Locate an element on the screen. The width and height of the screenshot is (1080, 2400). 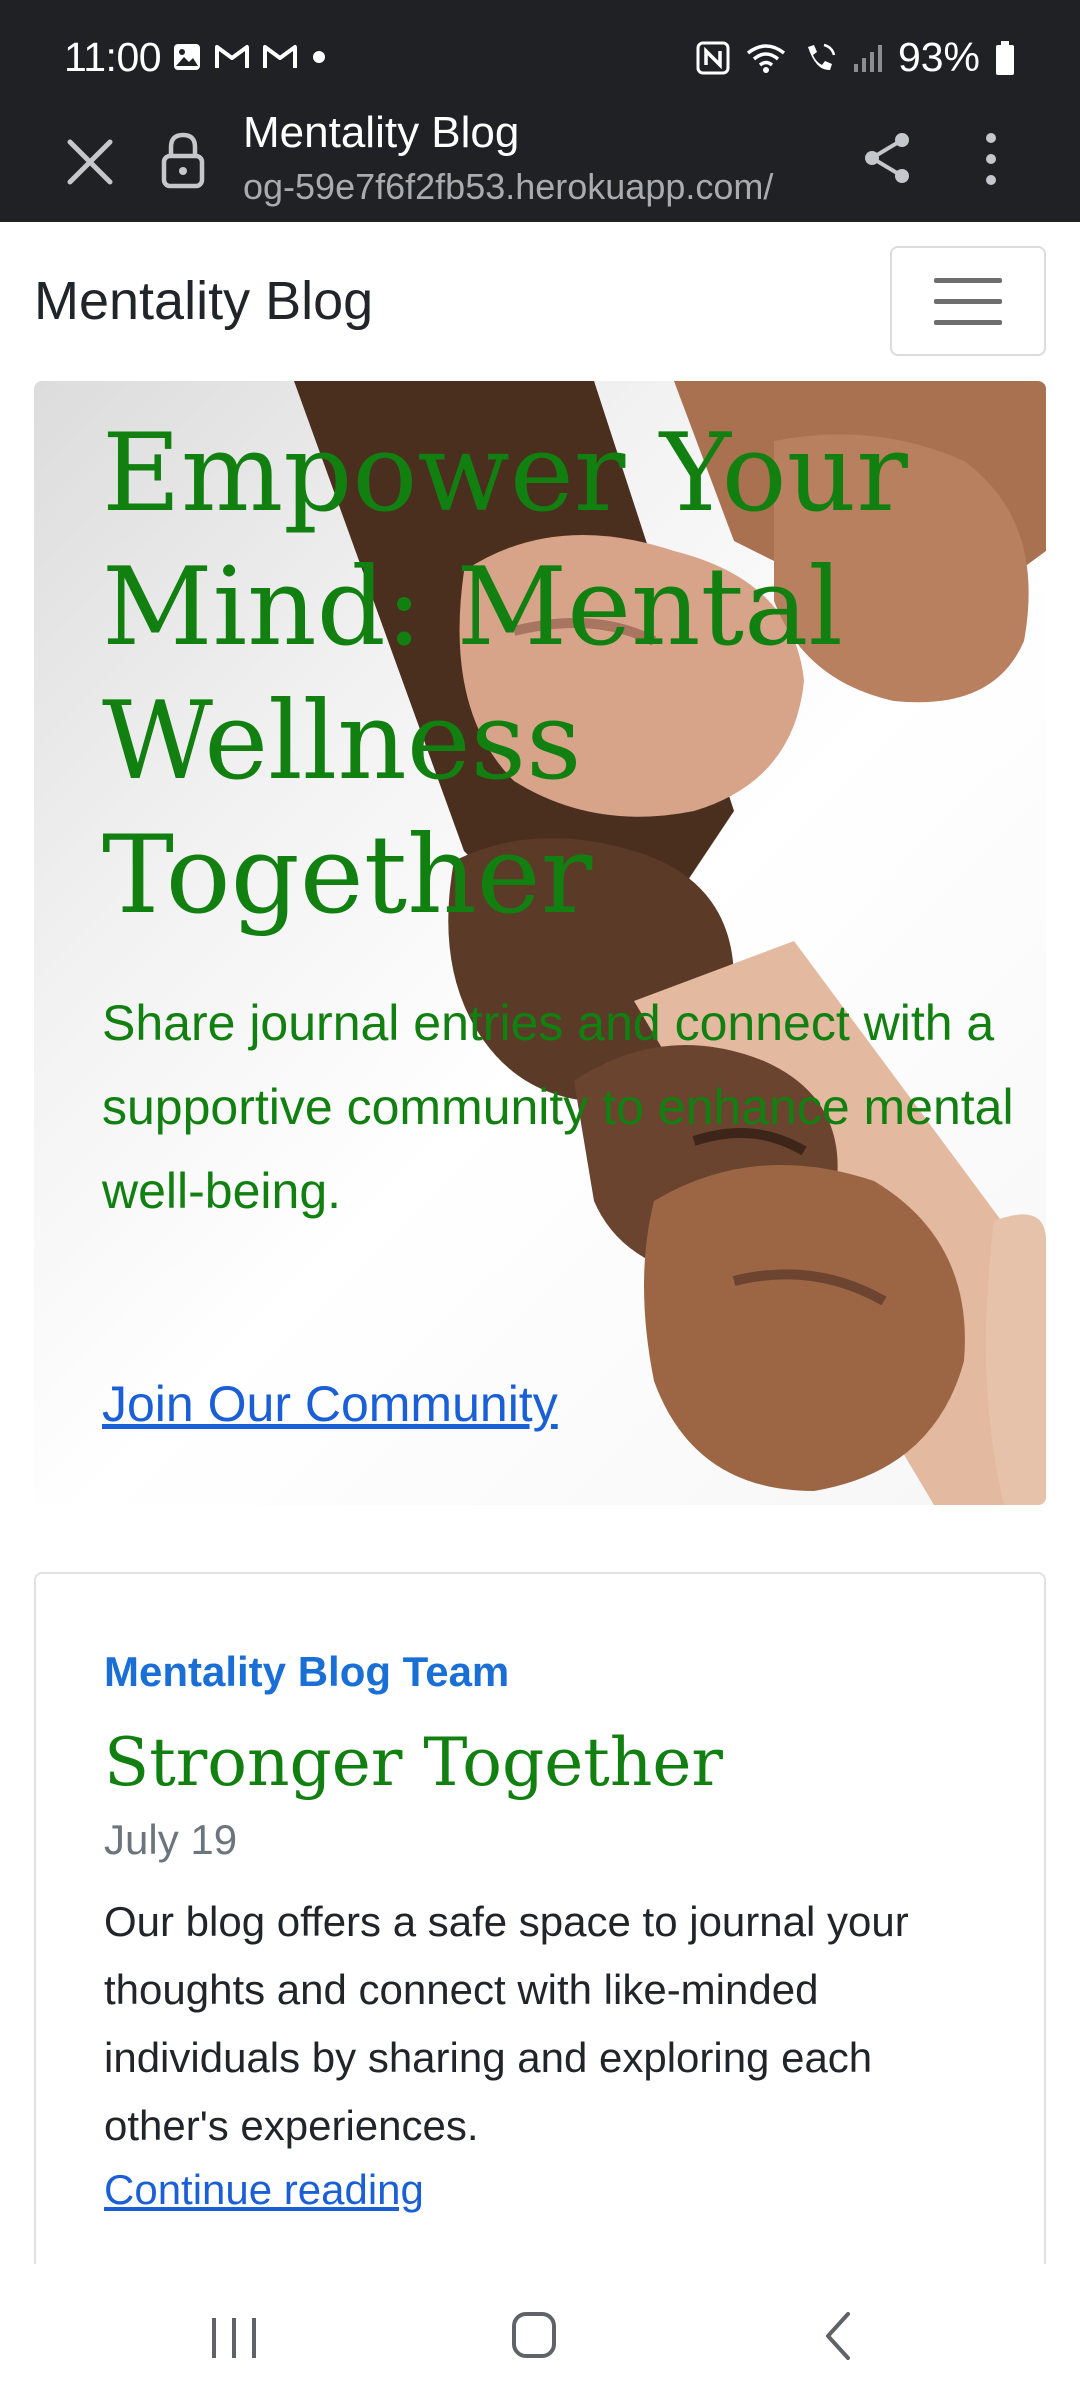
page-url: og-59e7f6f2fb53.herokuapp.com/ is located at coordinates (508, 187).